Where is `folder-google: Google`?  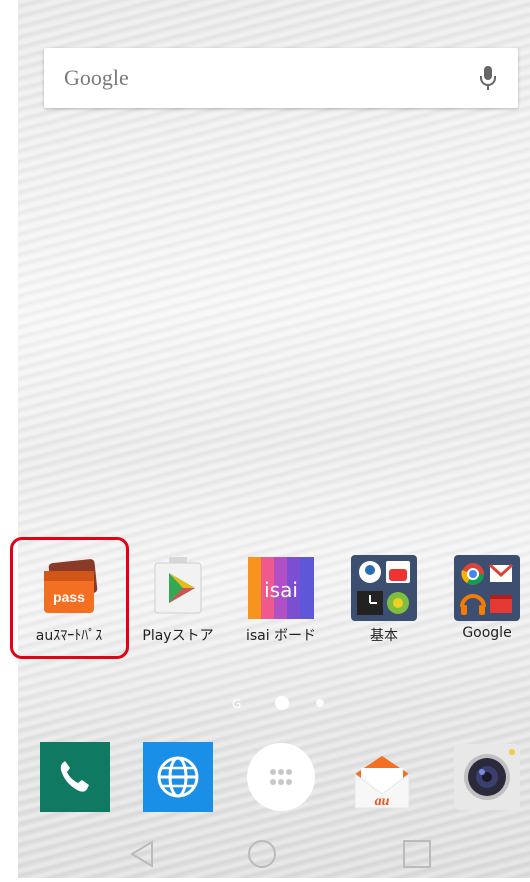 folder-google: Google is located at coordinates (483, 598).